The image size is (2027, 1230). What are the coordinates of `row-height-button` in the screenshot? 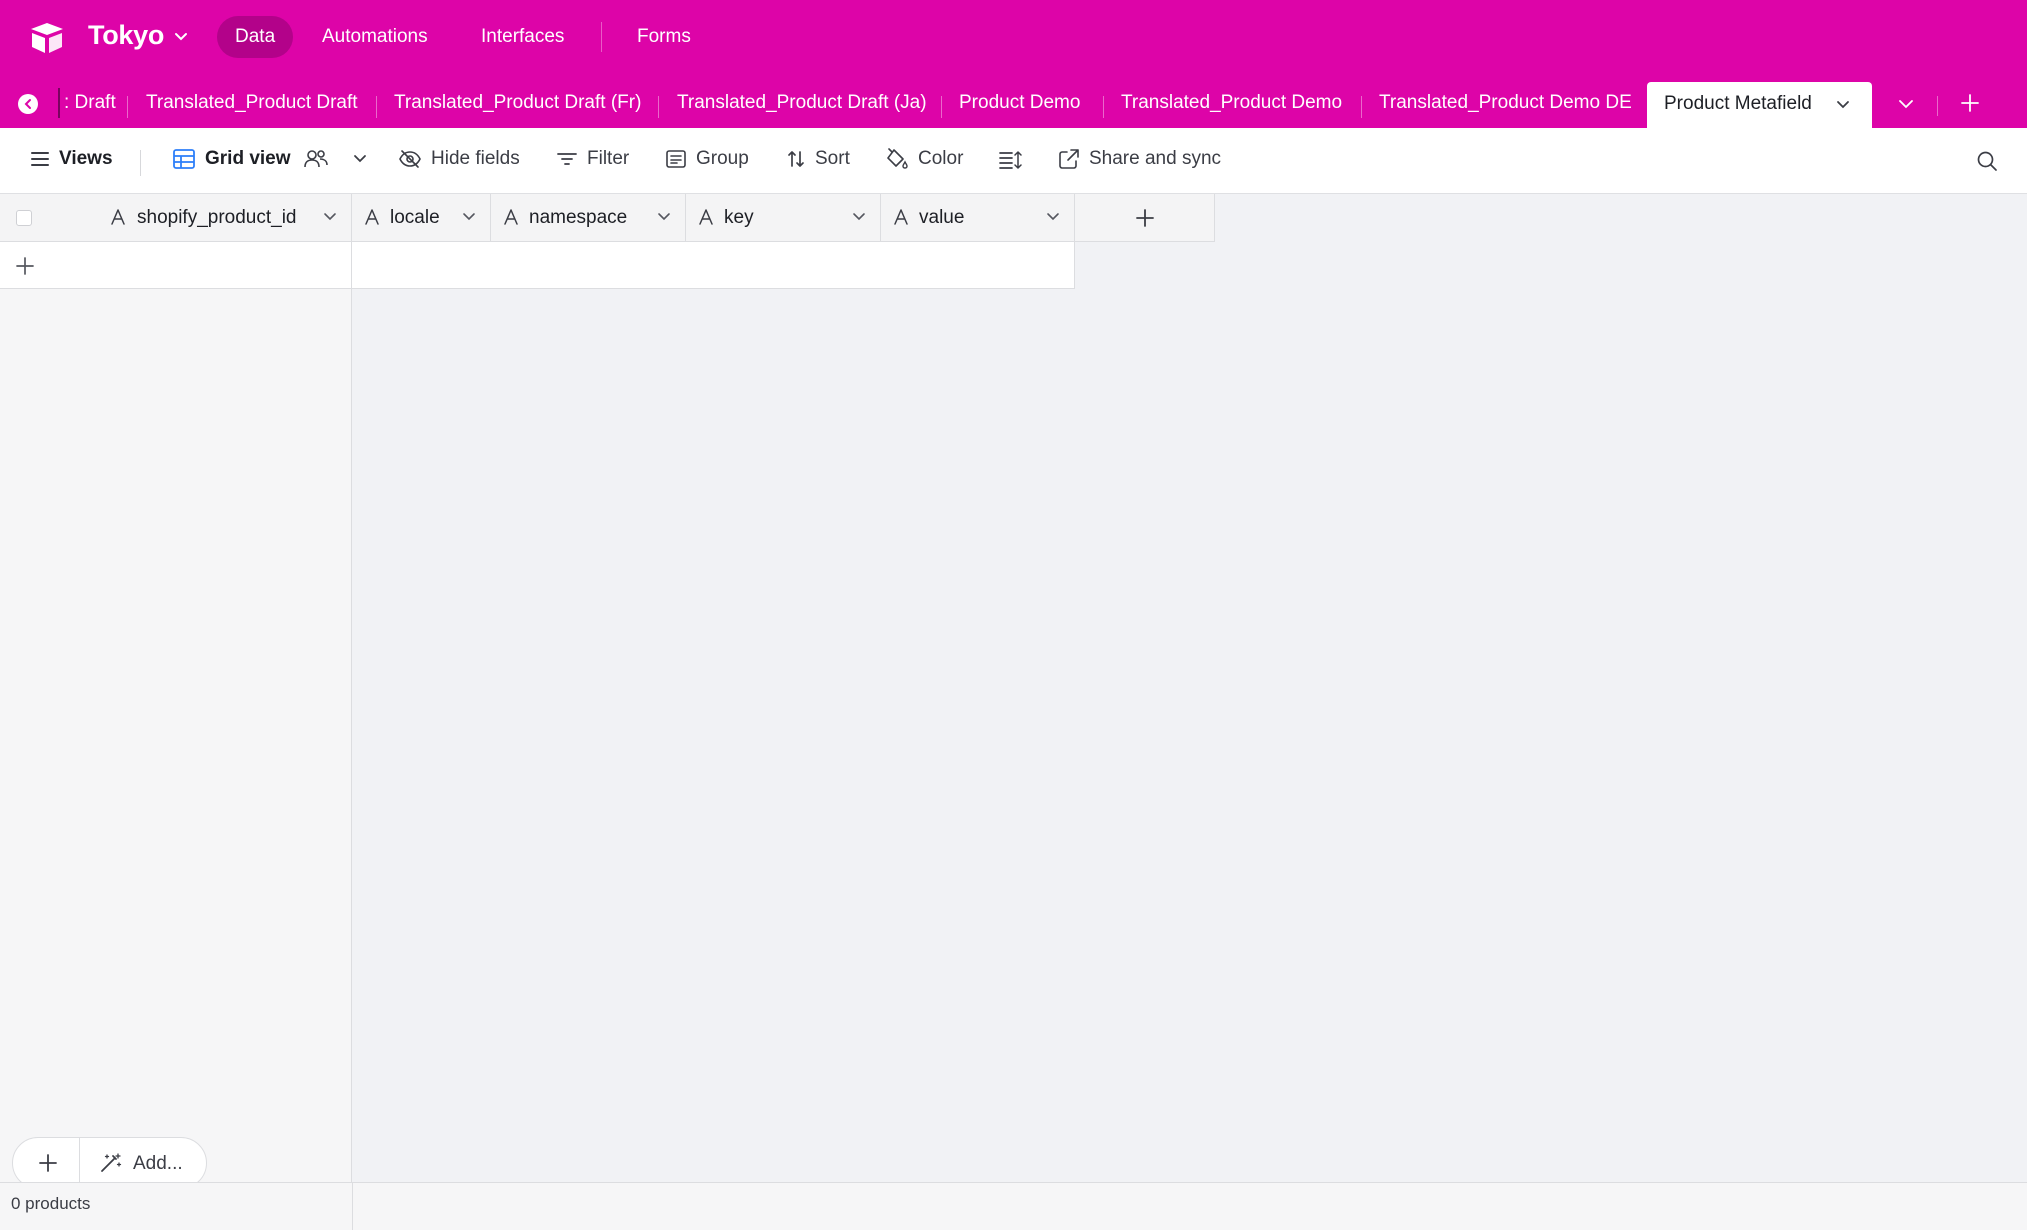 It's located at (1014, 160).